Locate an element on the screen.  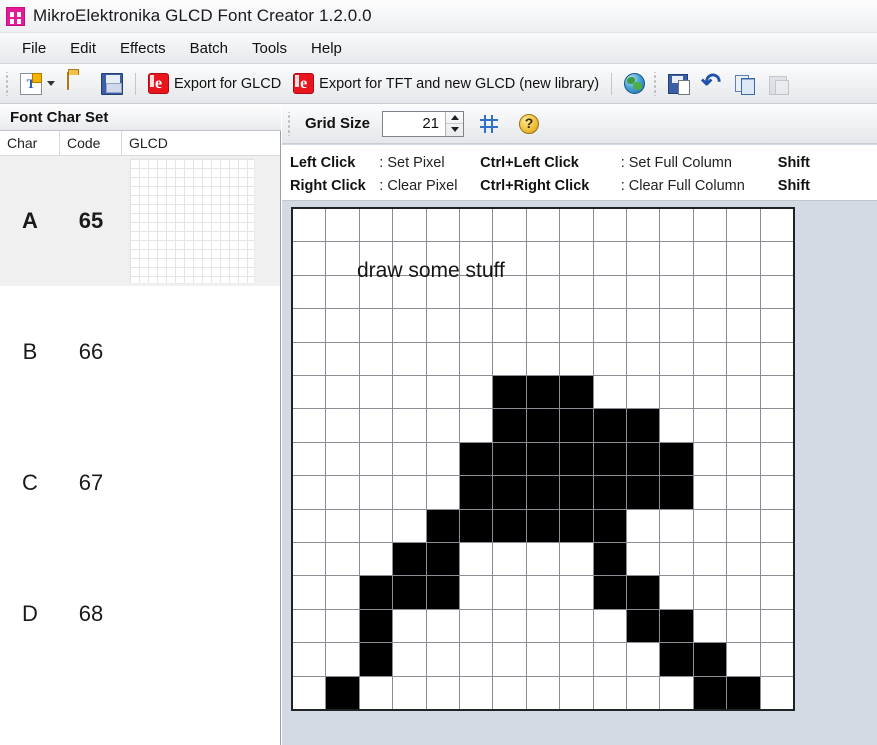
char-row-c: C 67 is located at coordinates (140, 483).